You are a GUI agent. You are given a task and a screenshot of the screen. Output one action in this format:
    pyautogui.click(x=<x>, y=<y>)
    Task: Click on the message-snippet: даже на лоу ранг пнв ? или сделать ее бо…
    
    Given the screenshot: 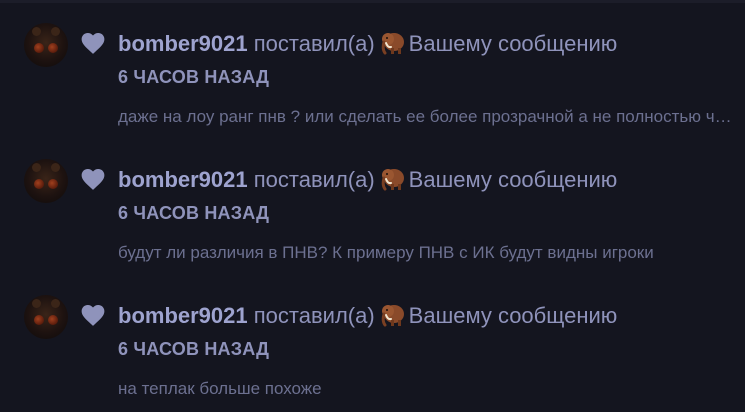 What is the action you would take?
    pyautogui.click(x=425, y=117)
    